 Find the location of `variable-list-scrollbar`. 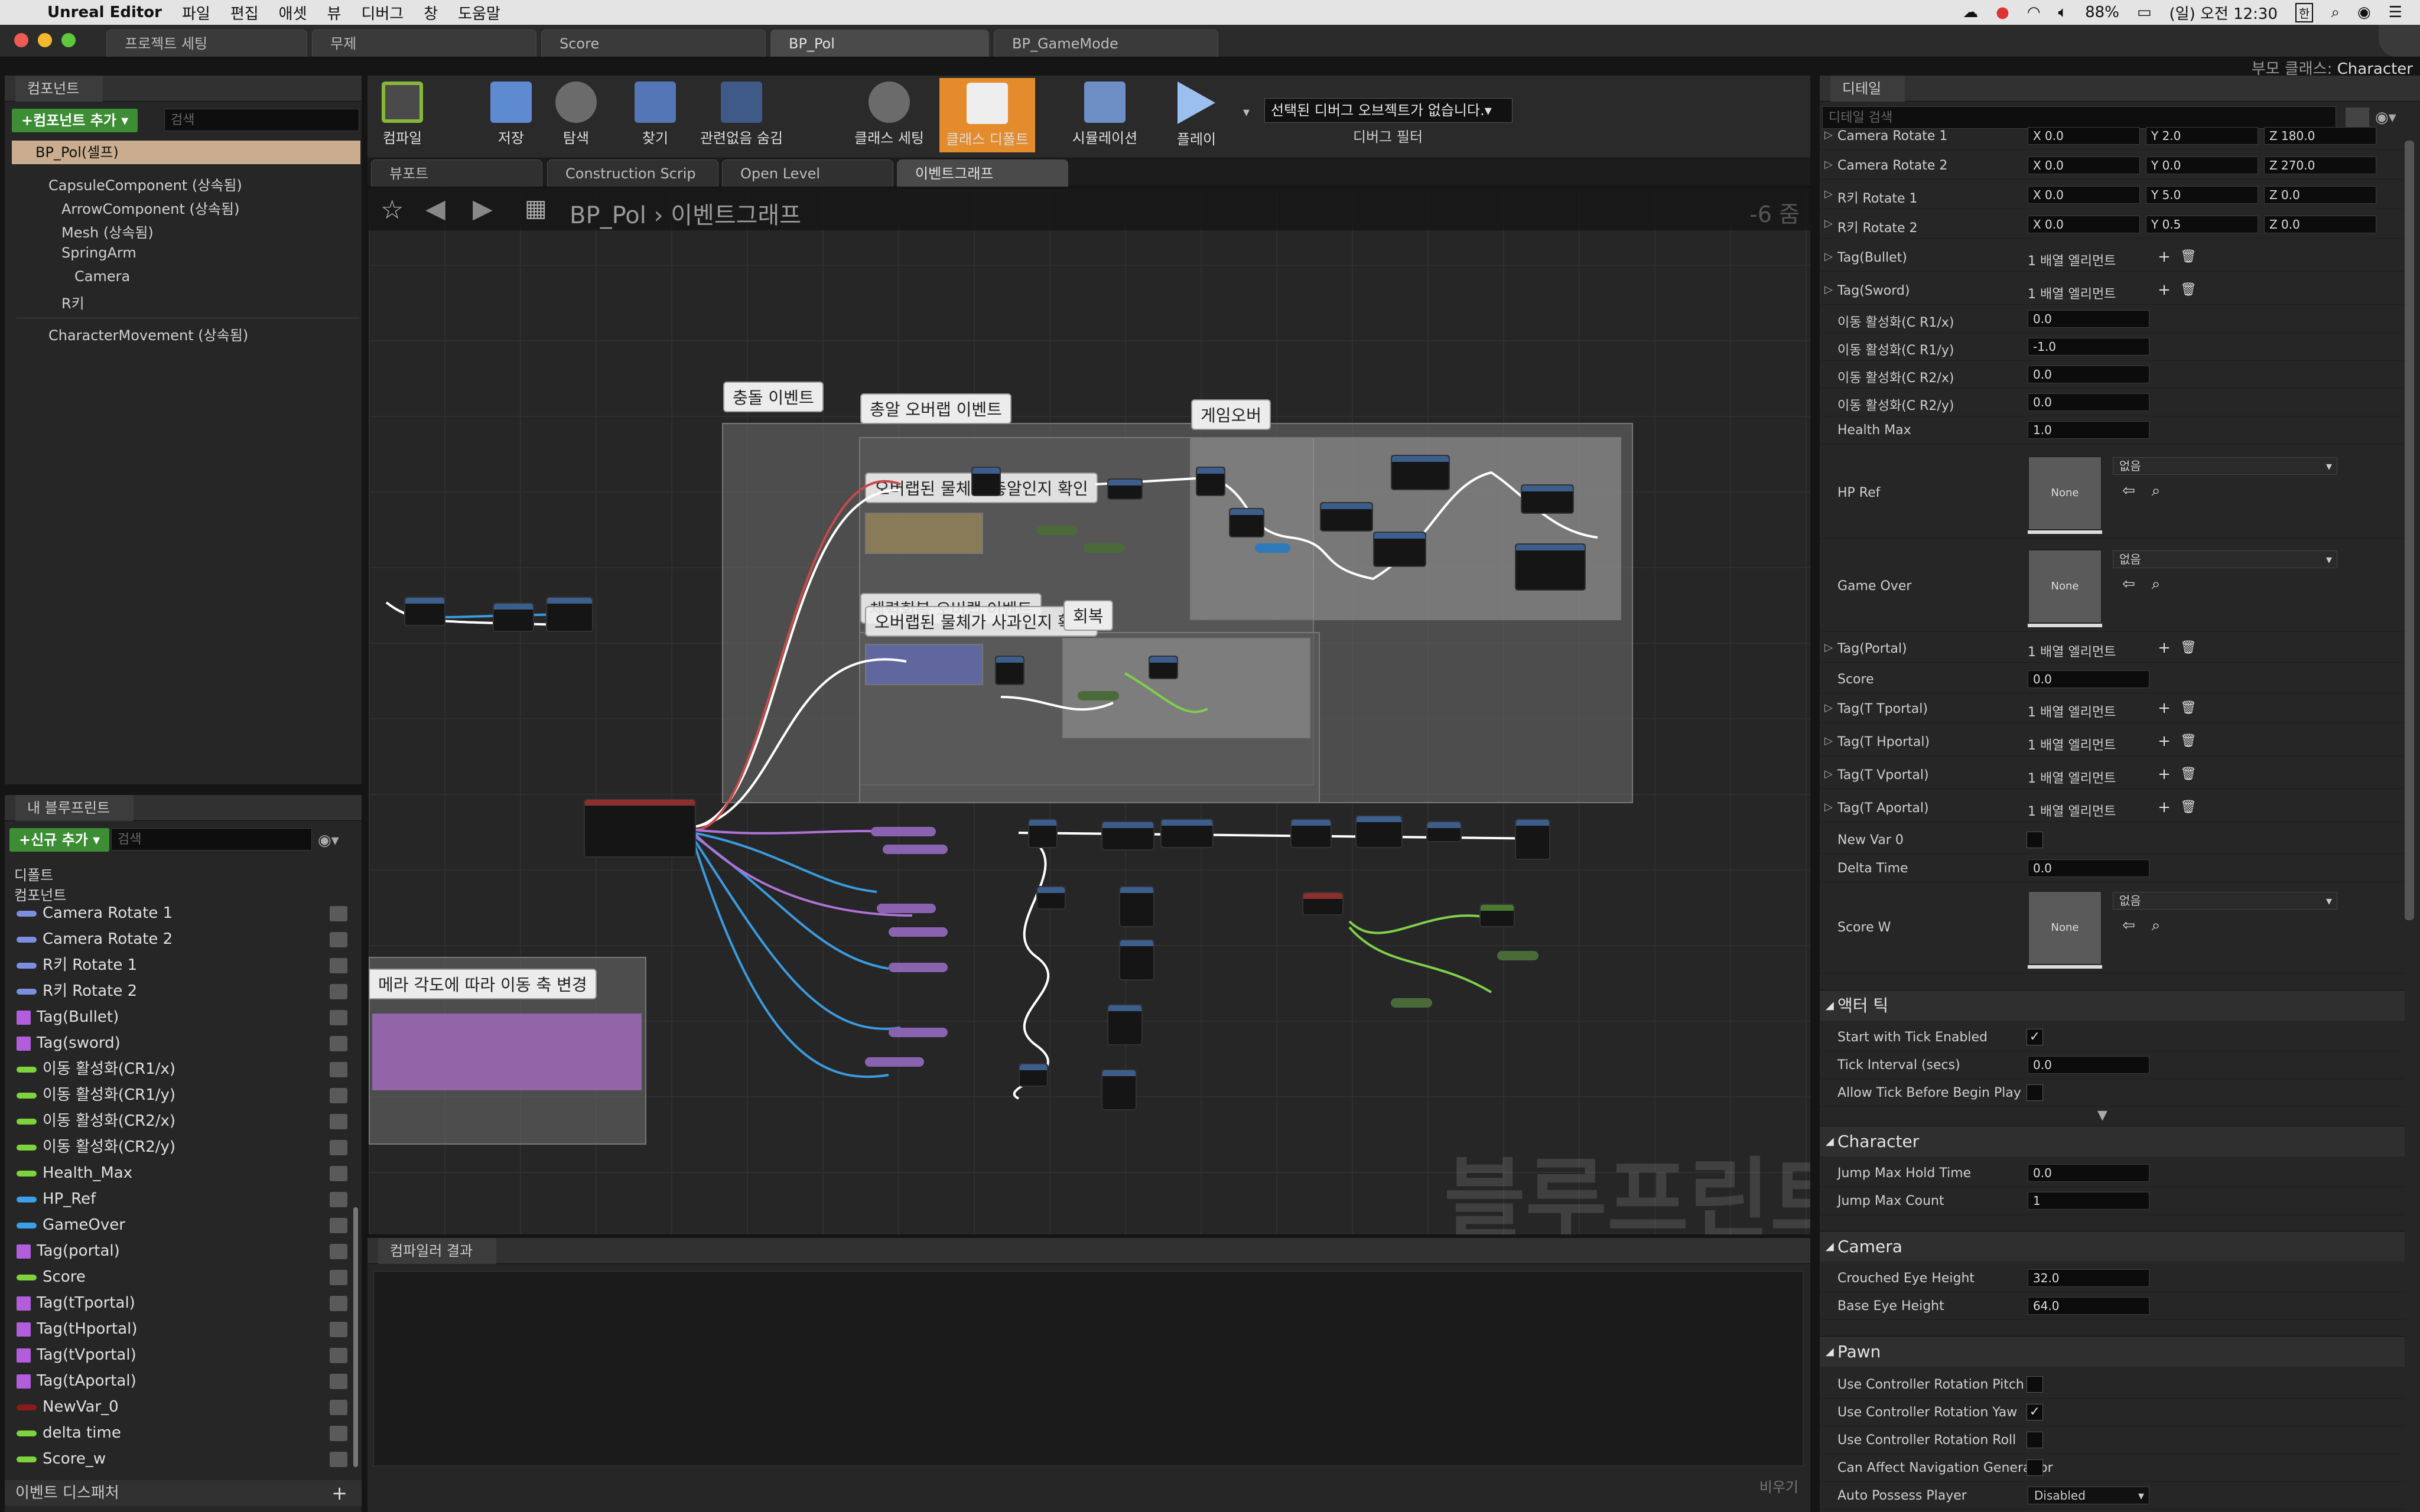

variable-list-scrollbar is located at coordinates (355, 1337).